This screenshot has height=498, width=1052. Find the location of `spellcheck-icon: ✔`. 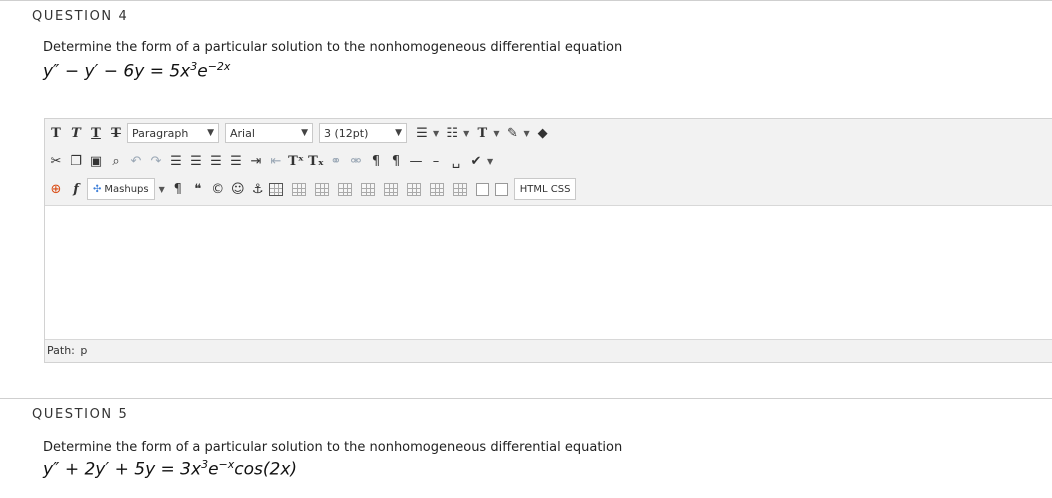

spellcheck-icon: ✔ is located at coordinates (476, 161).